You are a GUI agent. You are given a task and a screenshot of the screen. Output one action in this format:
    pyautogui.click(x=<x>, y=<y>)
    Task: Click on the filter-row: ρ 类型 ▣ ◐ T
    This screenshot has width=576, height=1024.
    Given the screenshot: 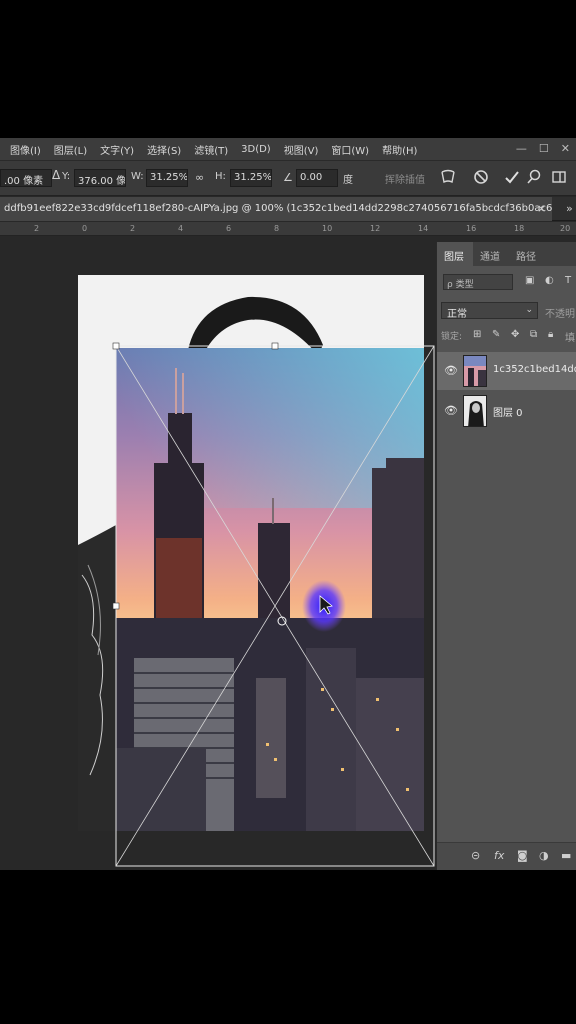 What is the action you would take?
    pyautogui.click(x=506, y=281)
    